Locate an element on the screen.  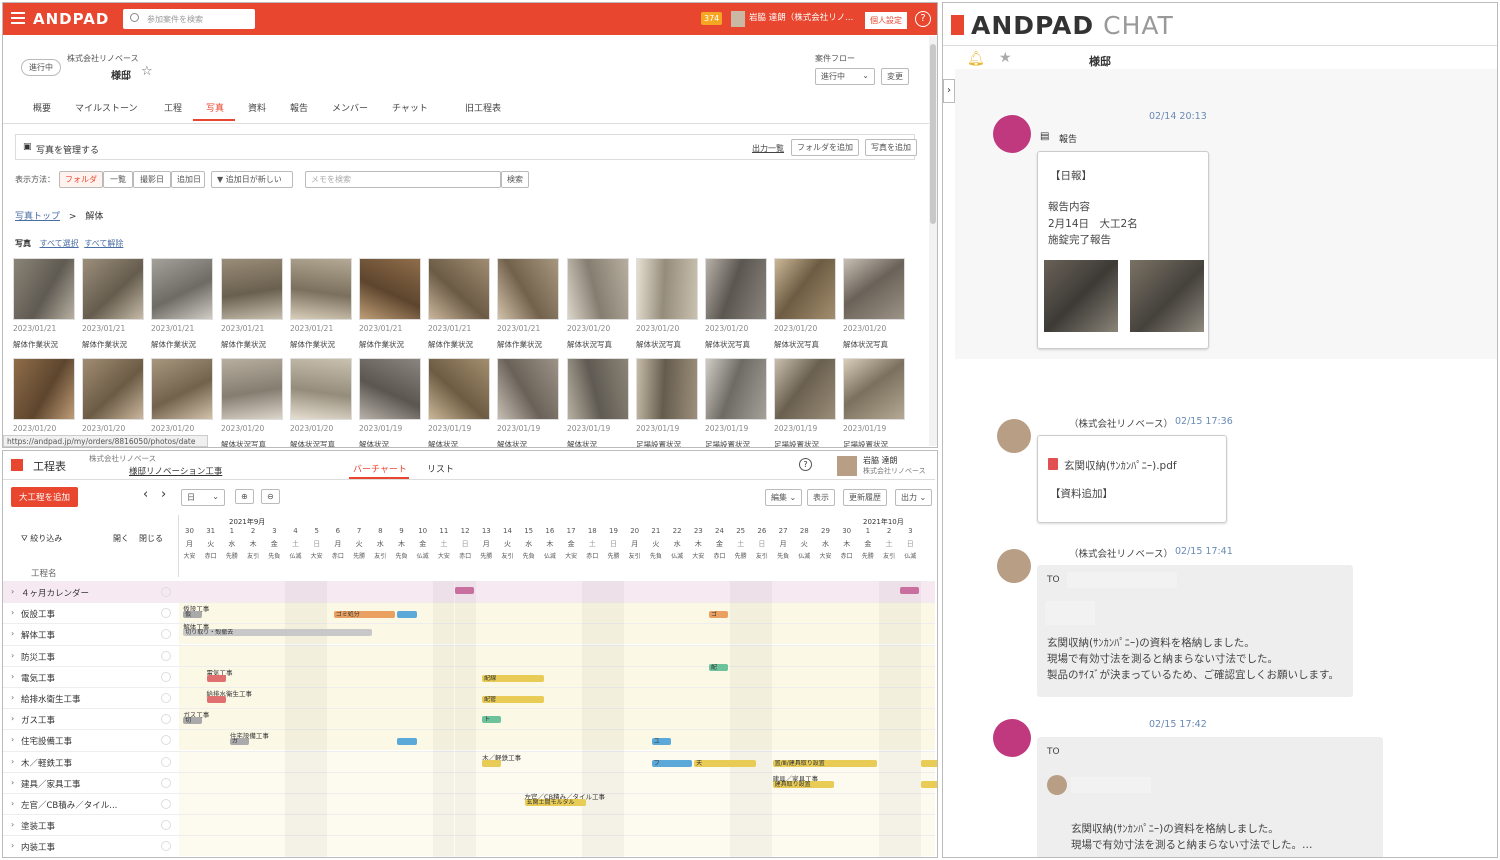
menu-icon is located at coordinates (18, 18).